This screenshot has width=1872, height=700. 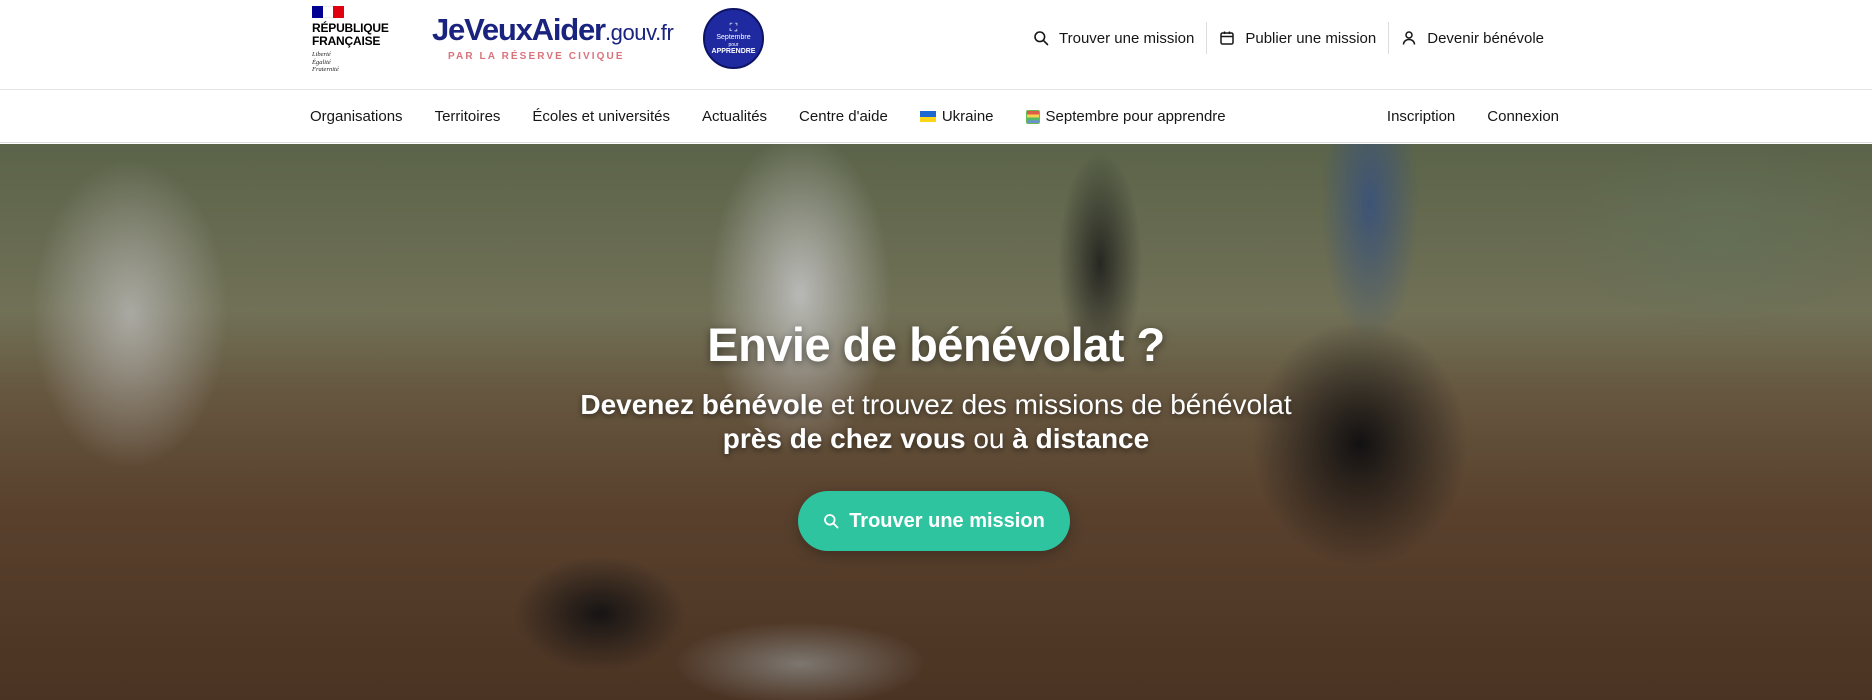 What do you see at coordinates (1421, 116) in the screenshot?
I see `signup-link: Inscription` at bounding box center [1421, 116].